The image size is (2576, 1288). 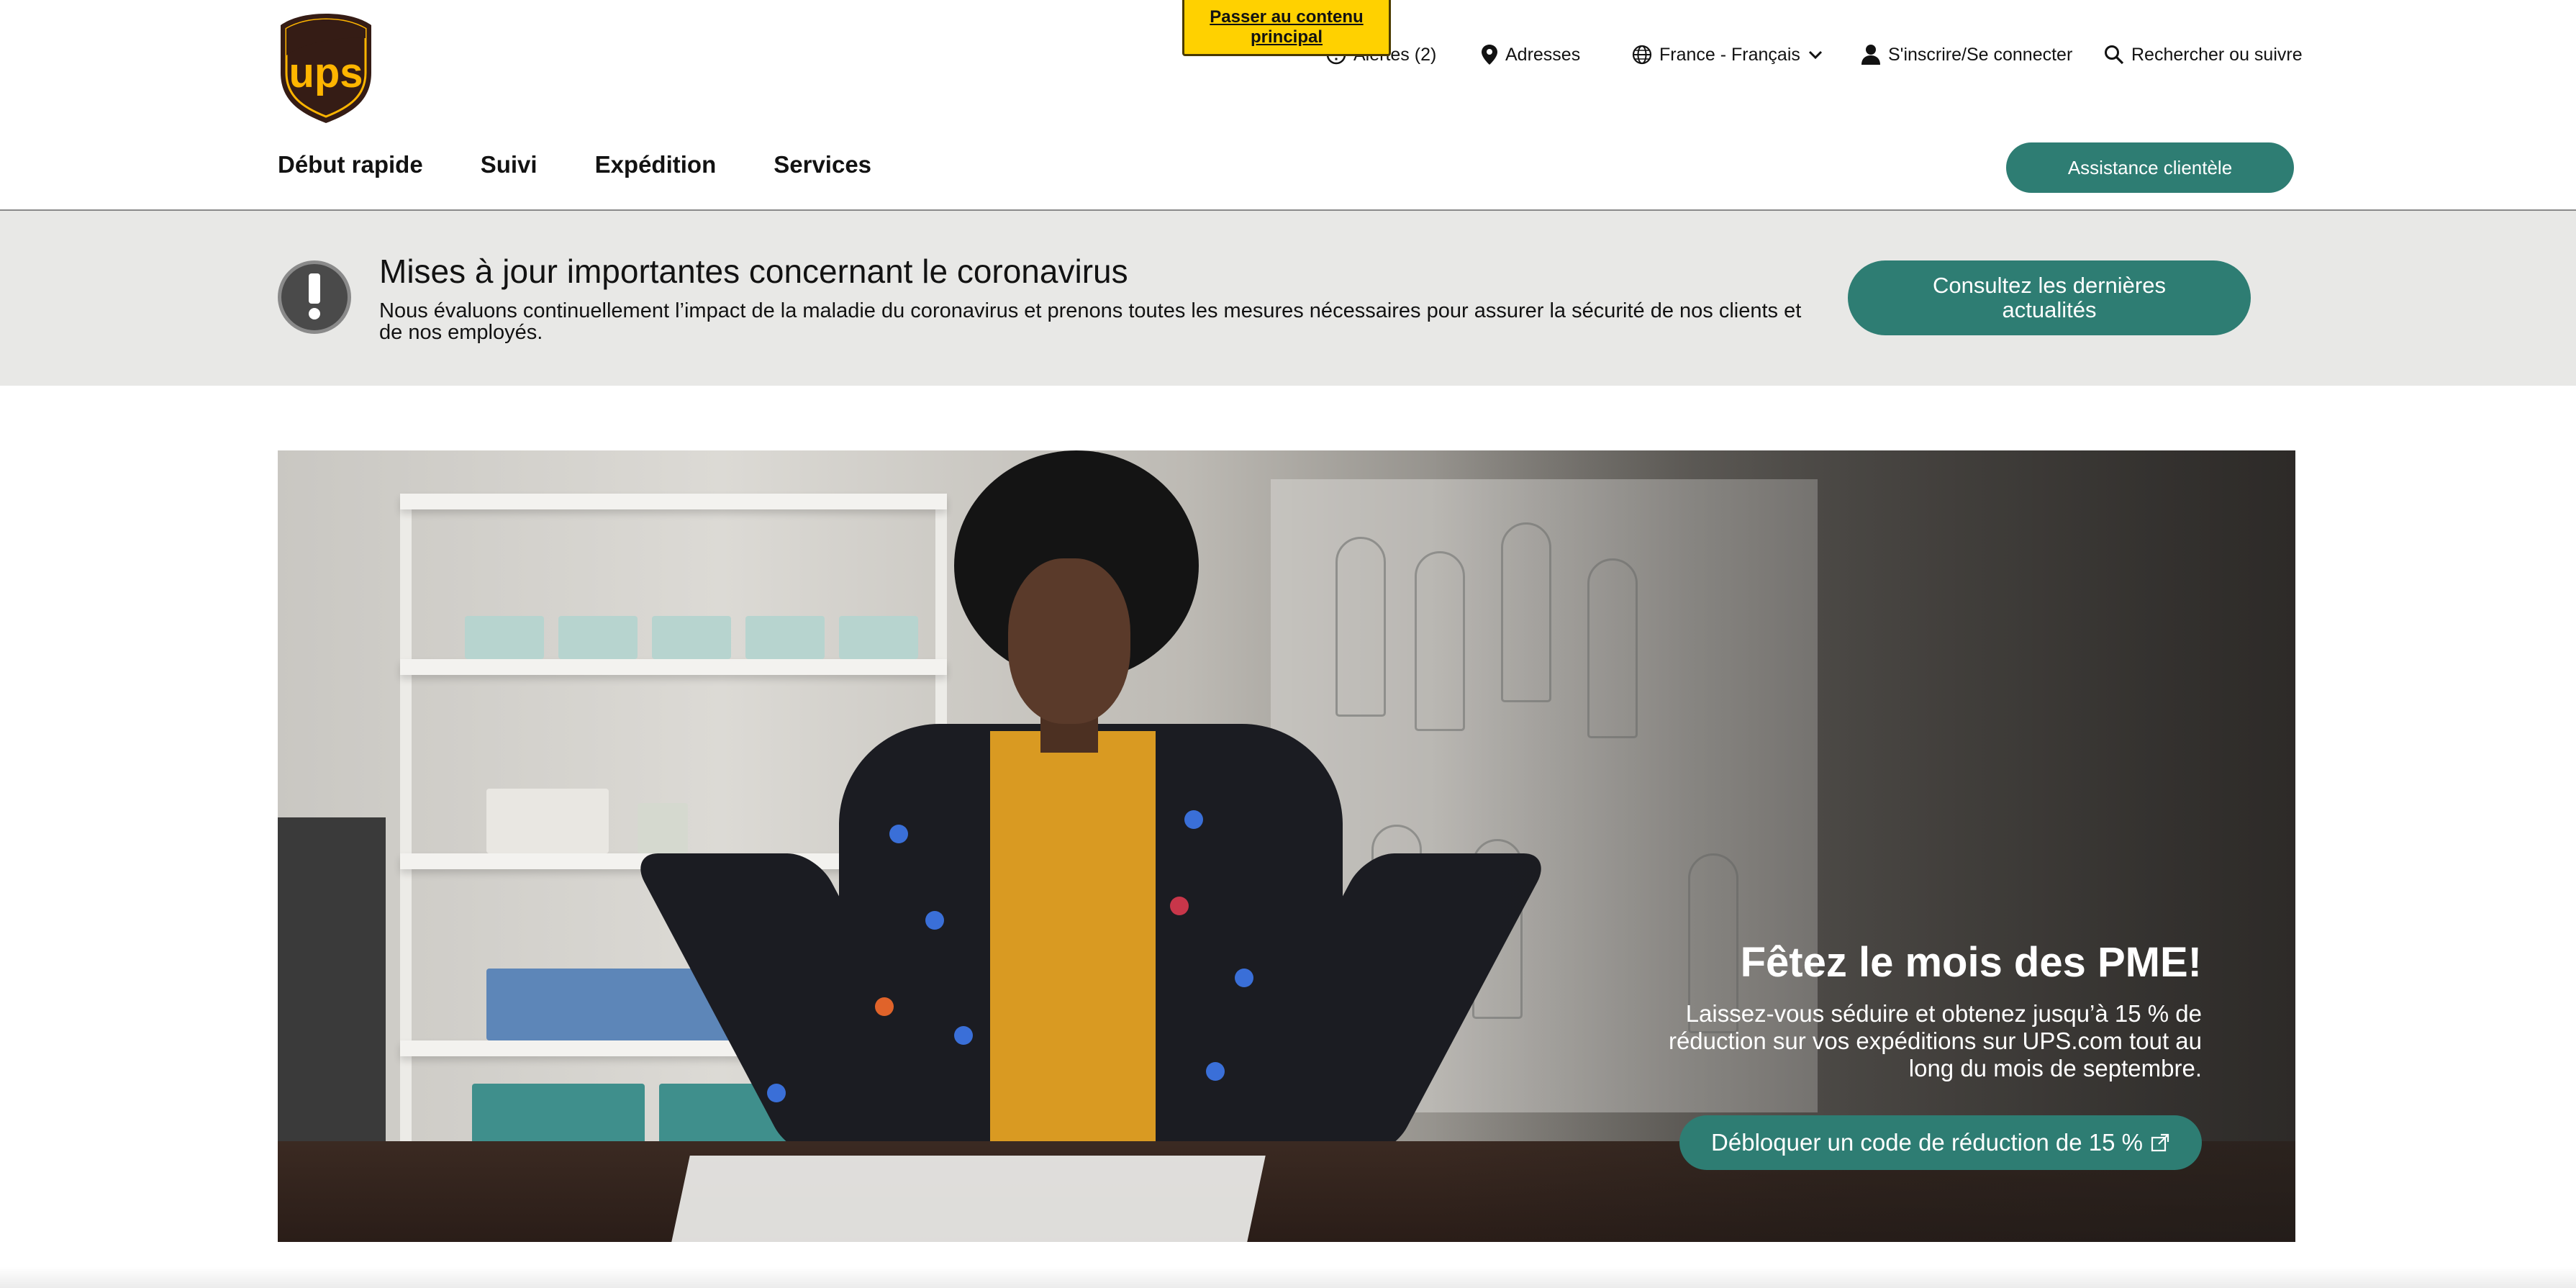 I want to click on globe-icon, so click(x=1642, y=55).